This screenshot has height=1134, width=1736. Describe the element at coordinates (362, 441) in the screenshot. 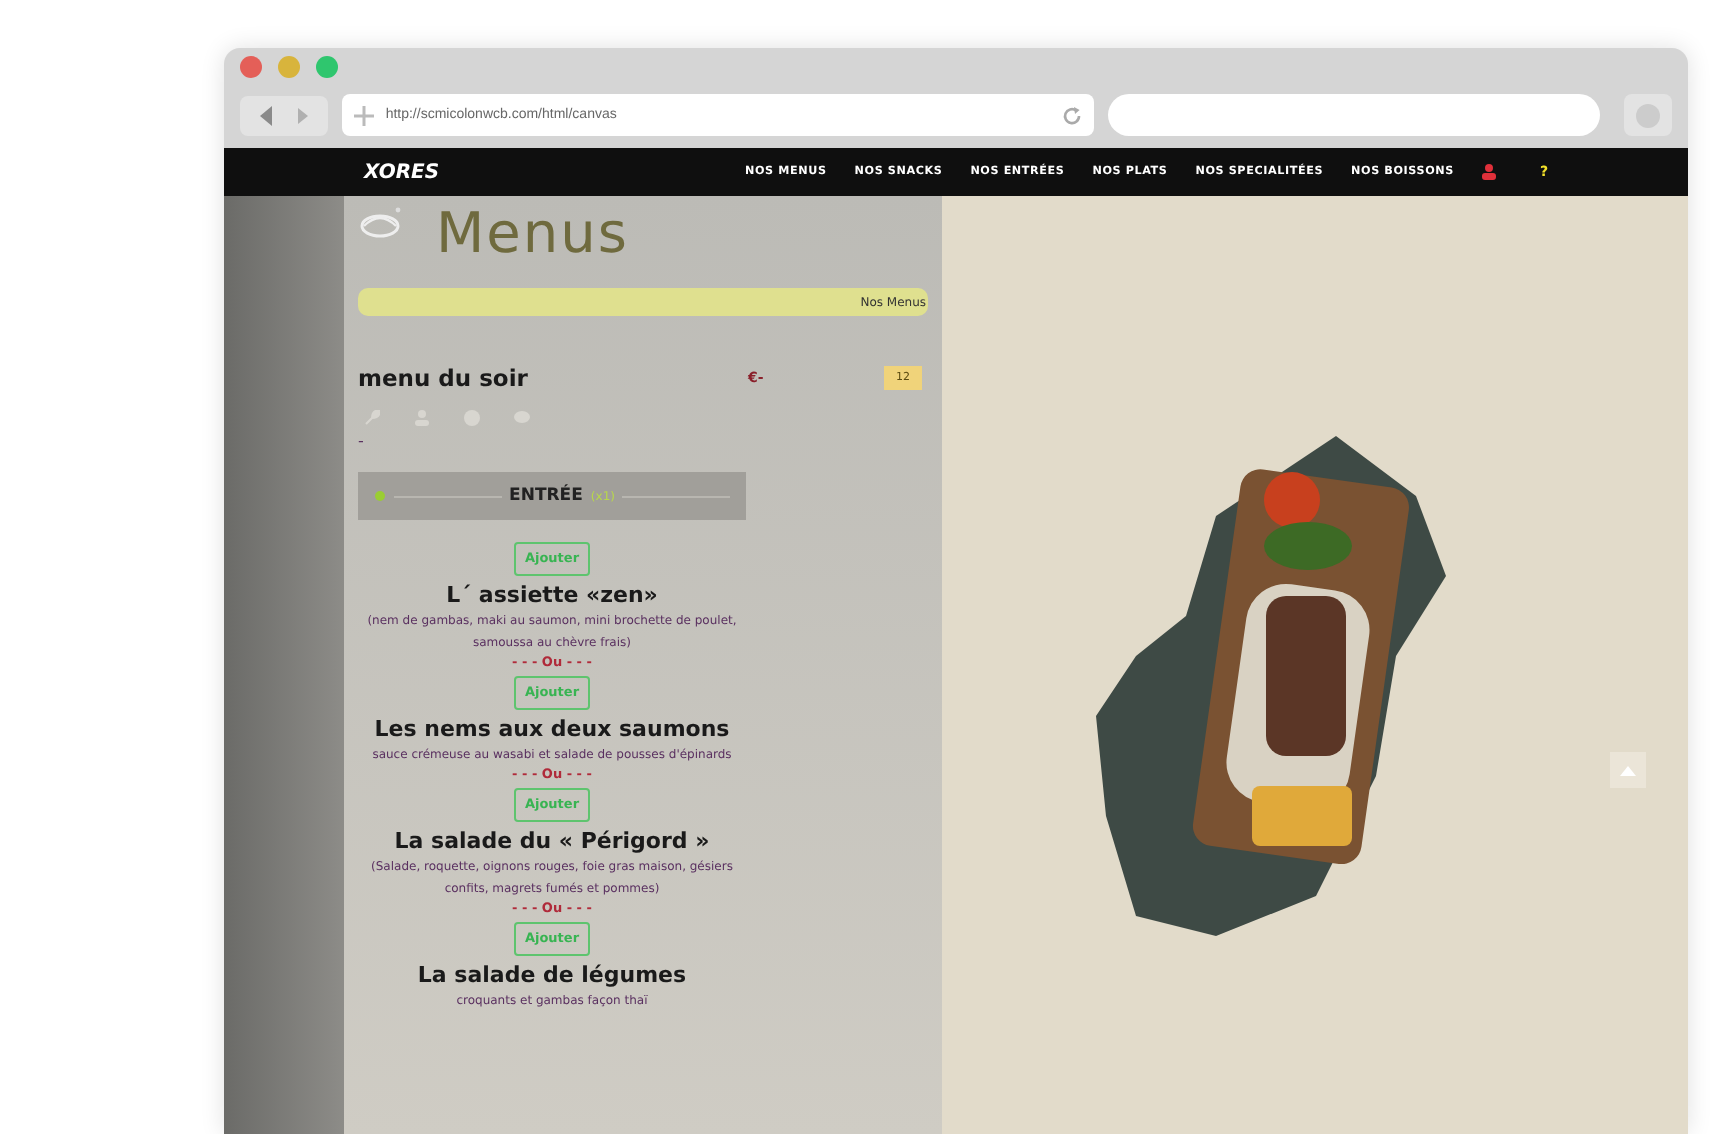

I see `menu-note: -` at that location.